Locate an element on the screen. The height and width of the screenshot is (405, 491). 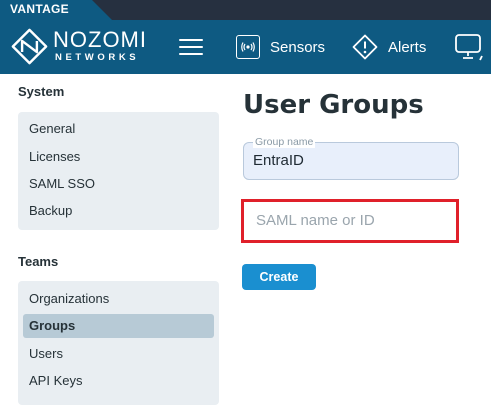
logo: NOZOMI NETWORKS is located at coordinates (81, 47).